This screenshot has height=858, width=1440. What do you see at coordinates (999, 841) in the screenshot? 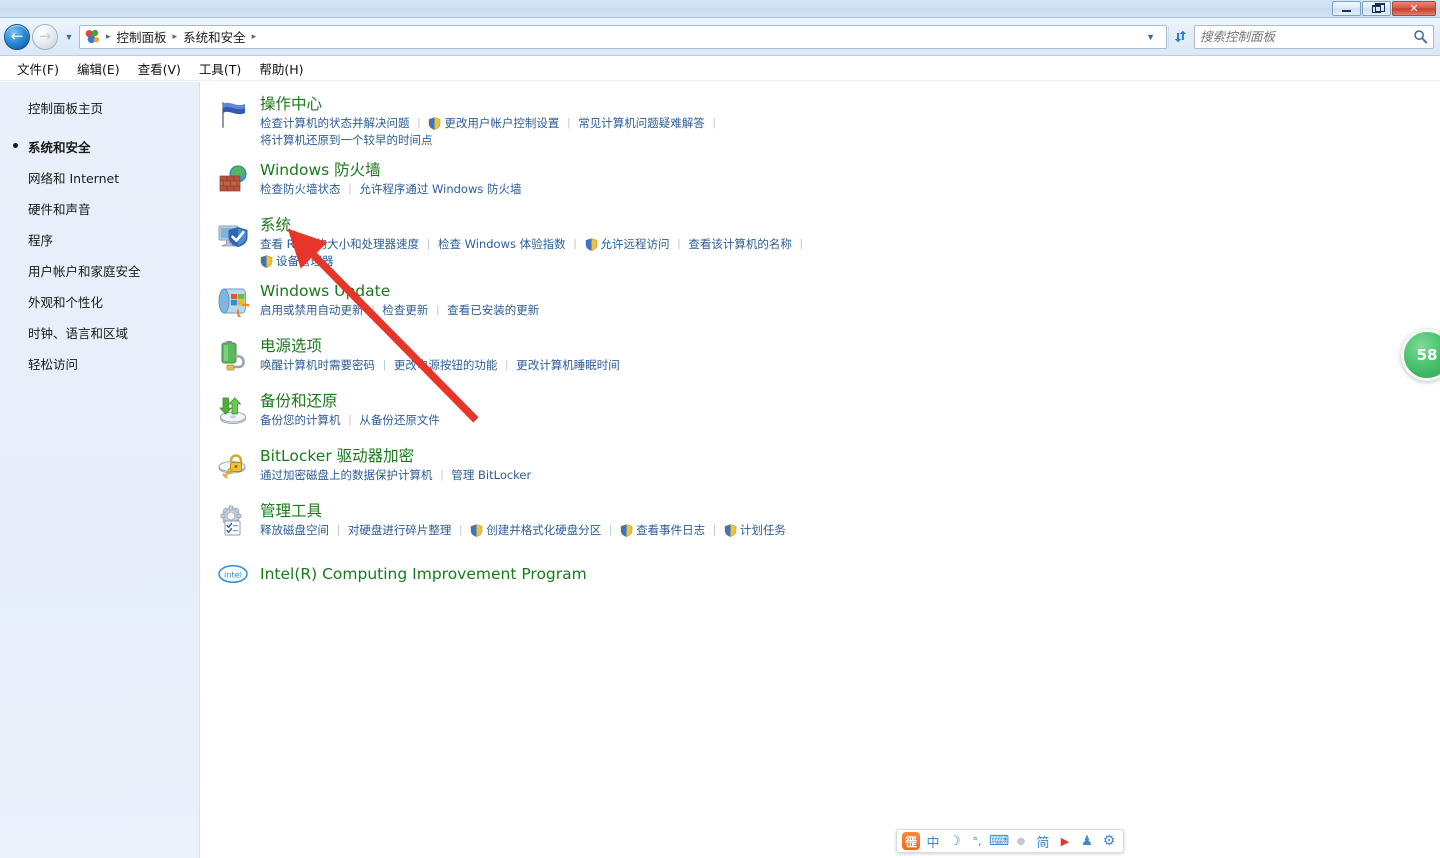
I see `soft-keyboard-icon: ⌨` at bounding box center [999, 841].